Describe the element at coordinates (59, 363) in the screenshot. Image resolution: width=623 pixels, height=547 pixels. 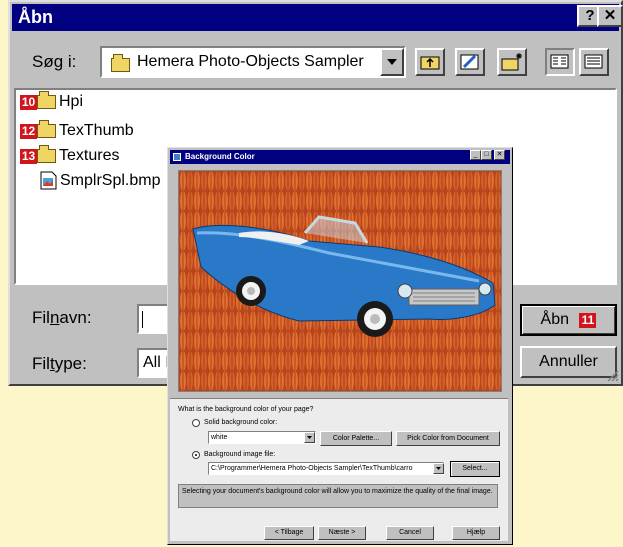
I see `filetype-label: Filtype:` at that location.